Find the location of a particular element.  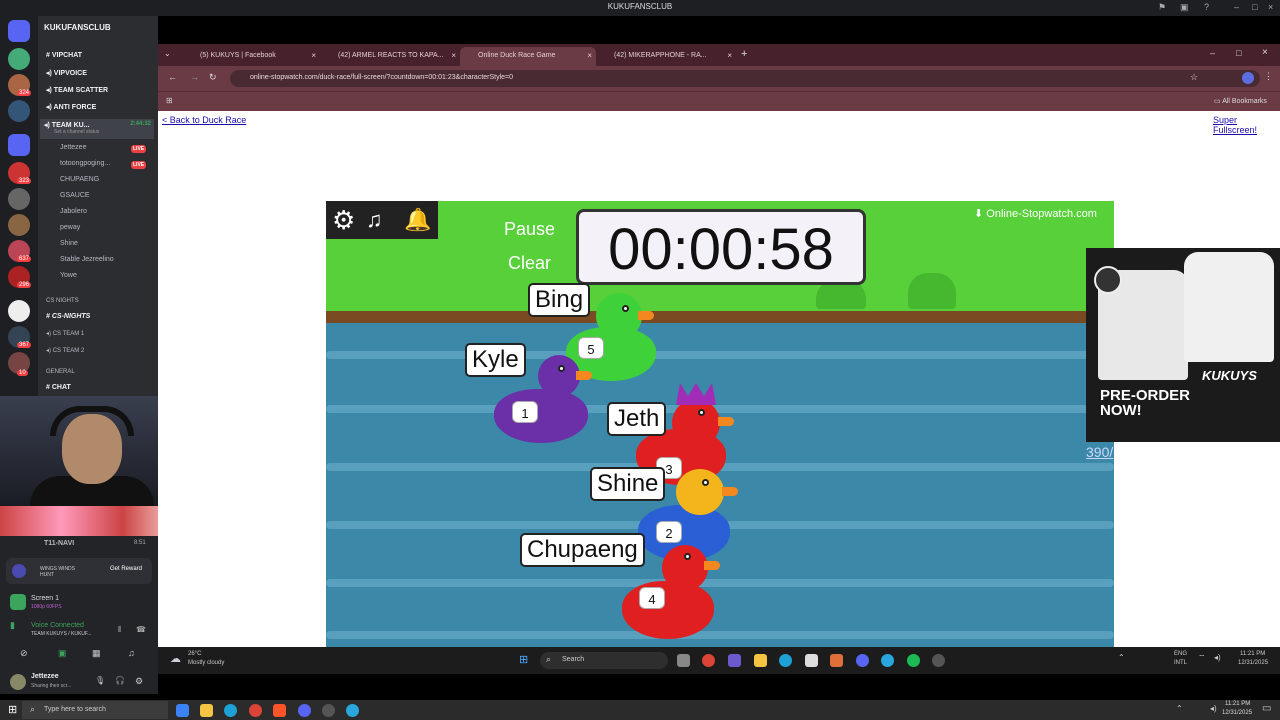

mic-icon: 🎙 is located at coordinates (100, 680).